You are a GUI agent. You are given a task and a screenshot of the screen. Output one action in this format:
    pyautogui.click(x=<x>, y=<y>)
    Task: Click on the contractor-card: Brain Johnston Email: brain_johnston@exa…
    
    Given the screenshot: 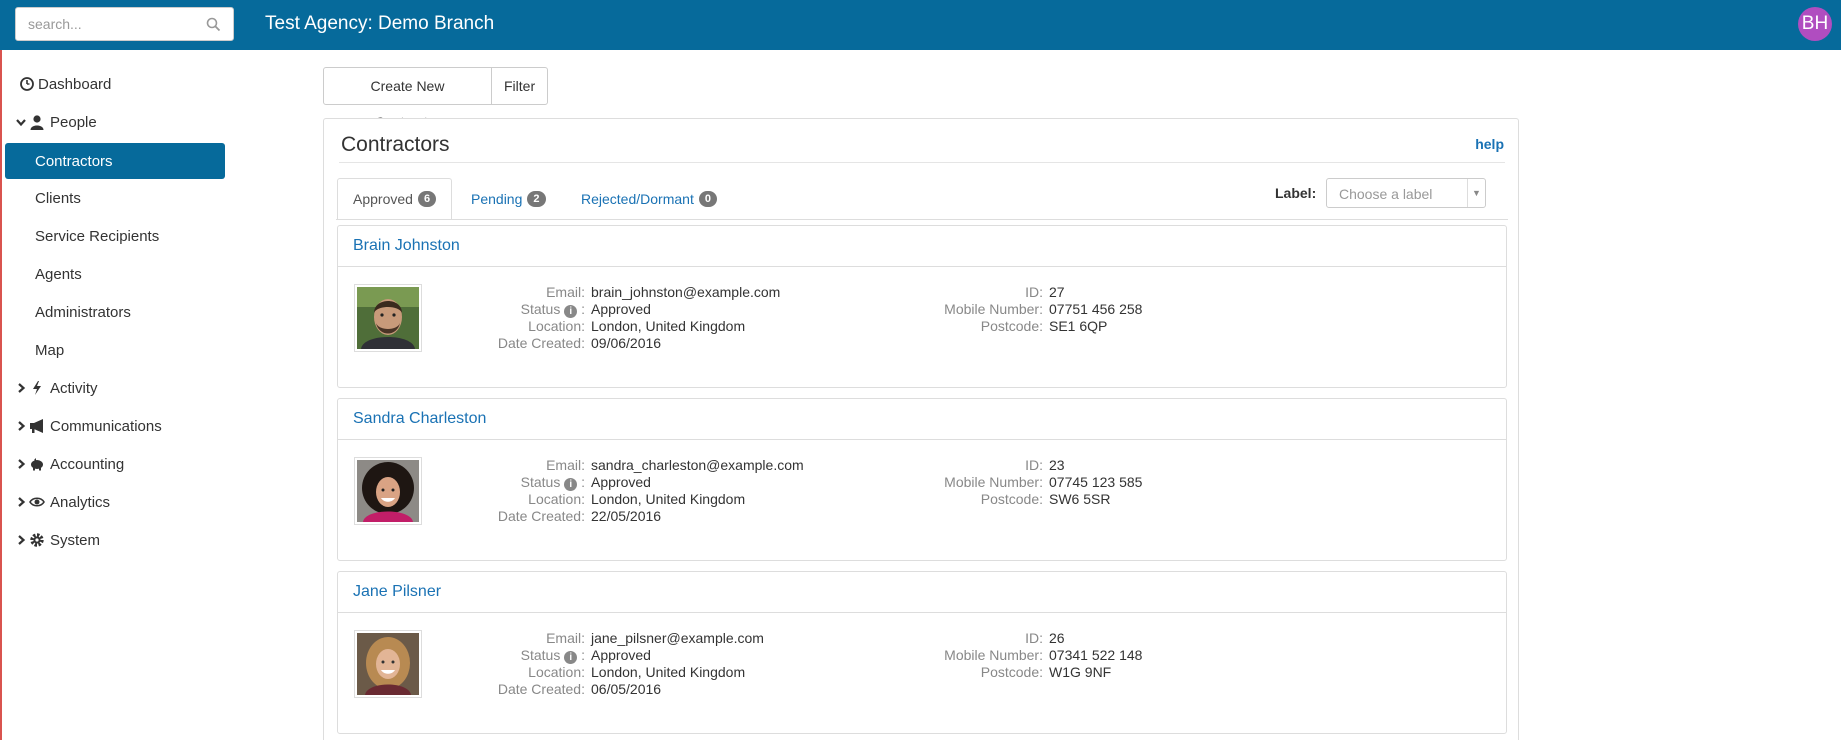 What is the action you would take?
    pyautogui.click(x=922, y=306)
    